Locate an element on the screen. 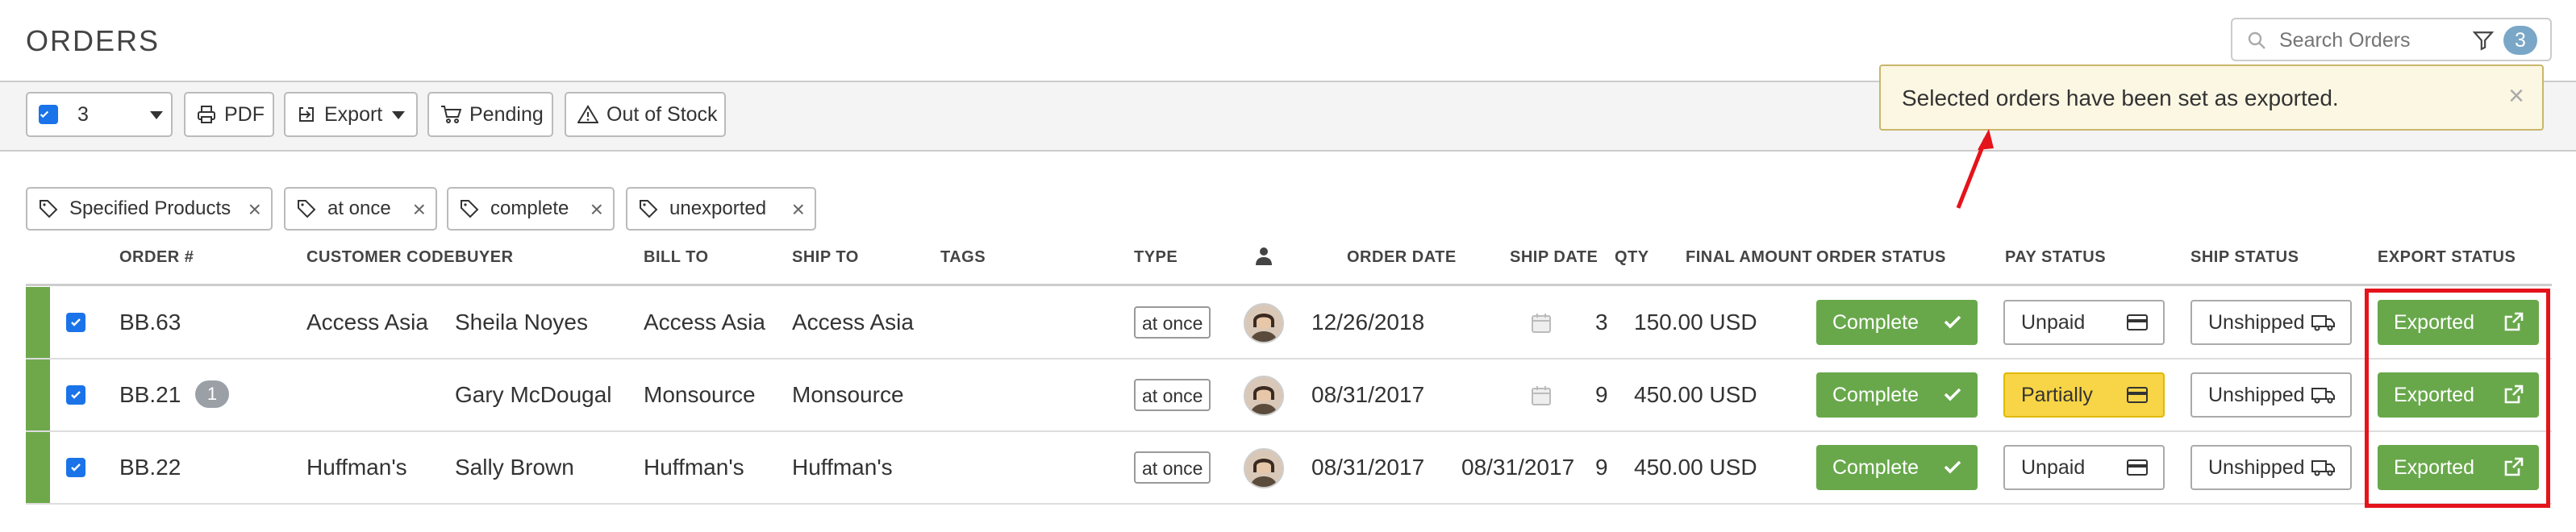 This screenshot has width=2576, height=532. out-of-stock-button: Out of Stock is located at coordinates (645, 114).